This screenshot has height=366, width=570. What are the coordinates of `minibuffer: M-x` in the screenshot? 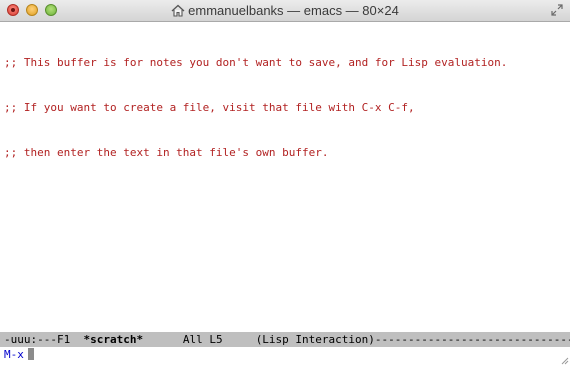 It's located at (285, 355).